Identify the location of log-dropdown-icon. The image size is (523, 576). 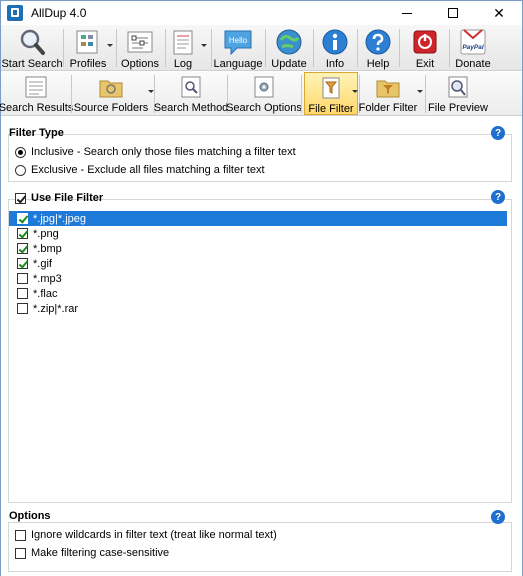
(204, 45).